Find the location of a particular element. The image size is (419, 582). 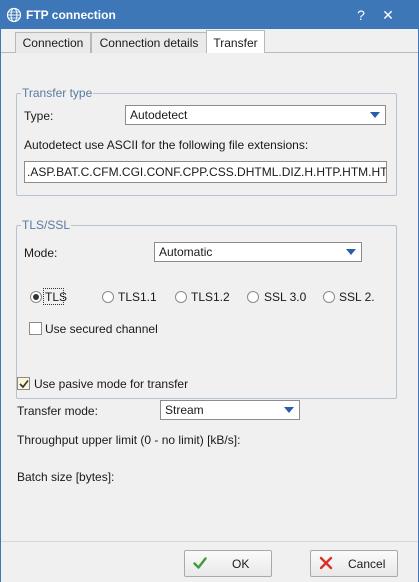

radio-tls12-label: TLS1.2 is located at coordinates (210, 297).